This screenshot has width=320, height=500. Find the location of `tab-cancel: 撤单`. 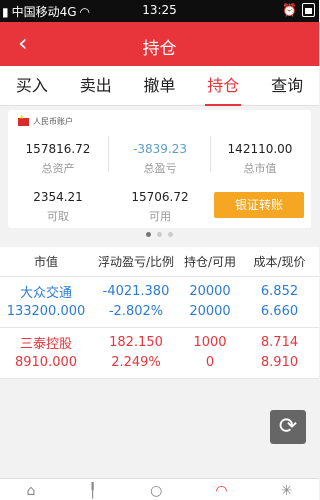

tab-cancel: 撤单 is located at coordinates (160, 85).